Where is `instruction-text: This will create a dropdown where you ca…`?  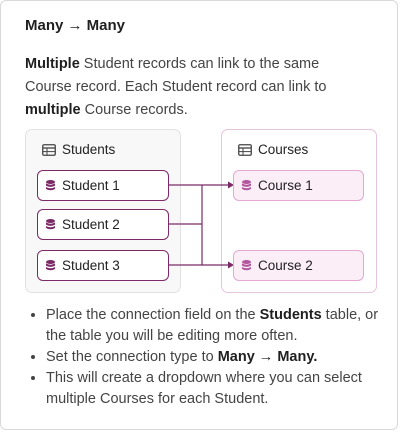 instruction-text: This will create a dropdown where you ca… is located at coordinates (204, 388).